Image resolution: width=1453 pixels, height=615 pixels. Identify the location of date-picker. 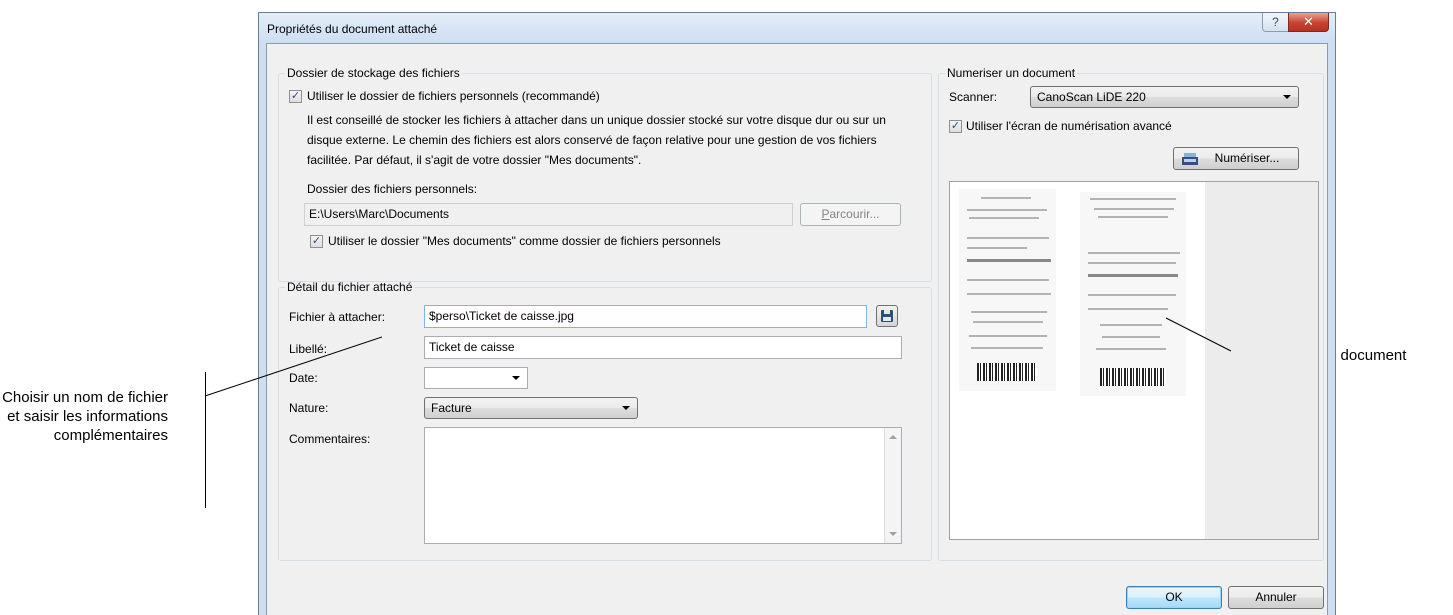
(476, 378).